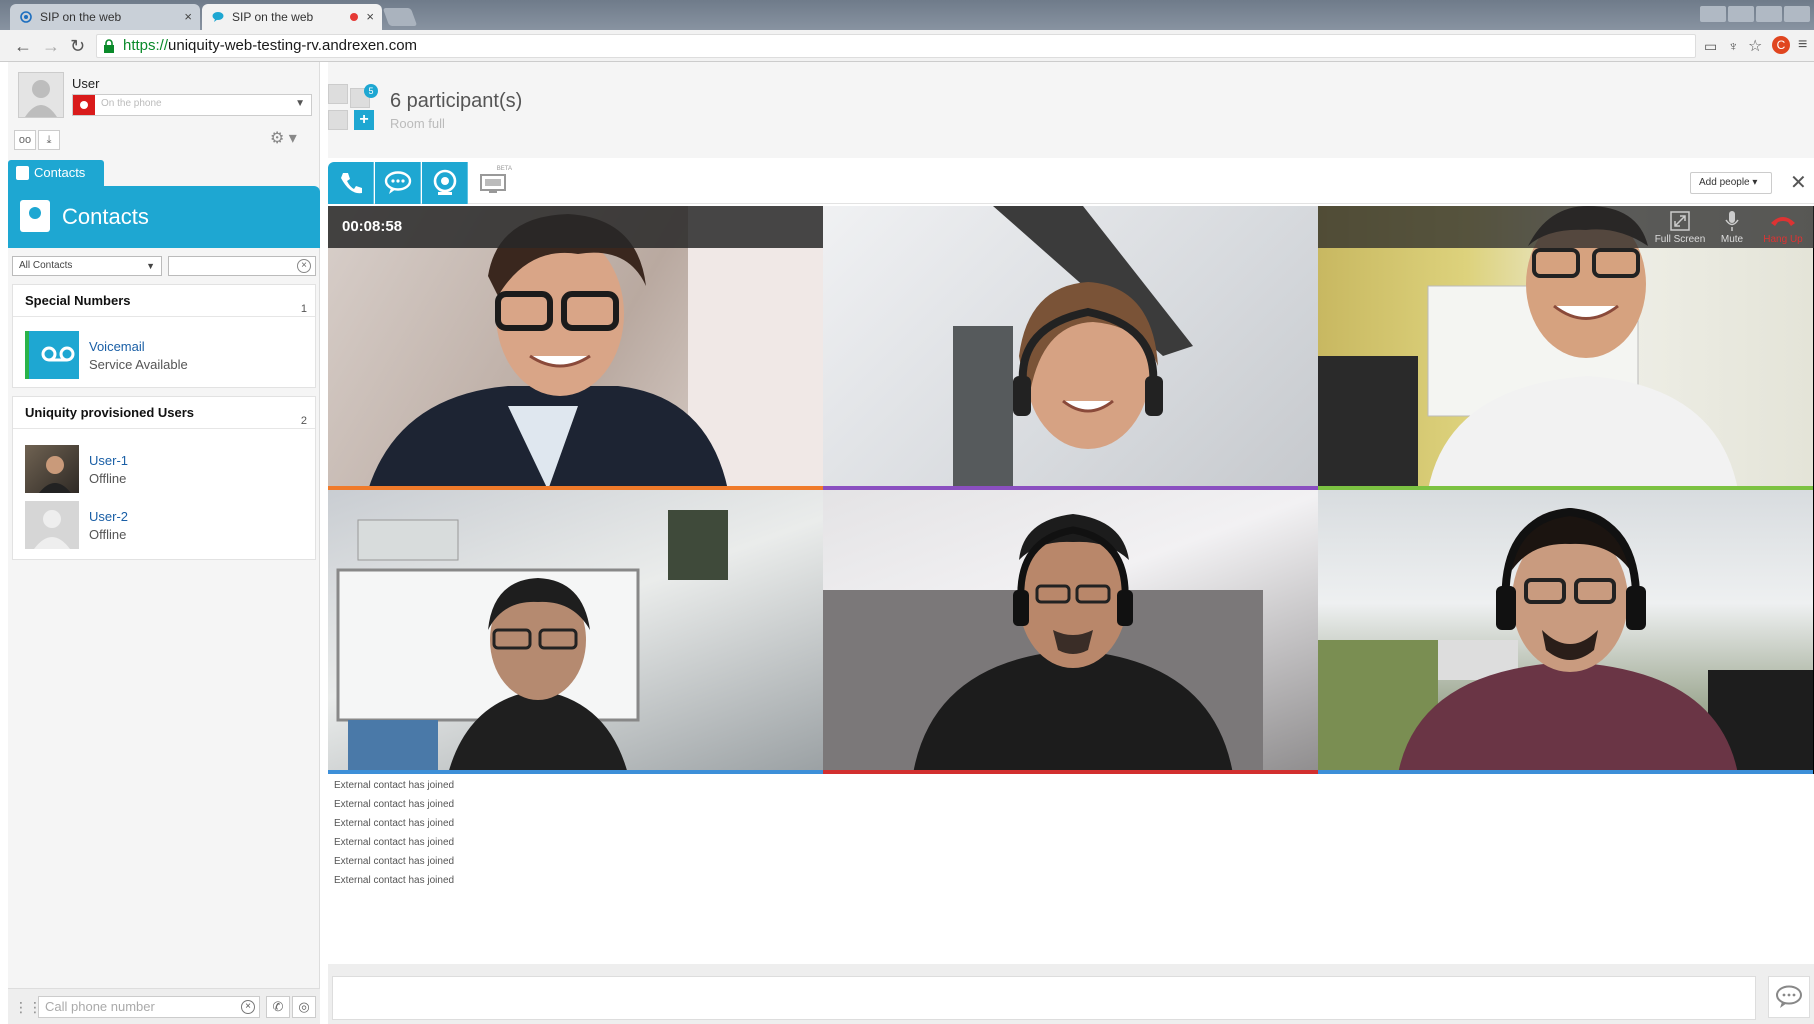  What do you see at coordinates (304, 1007) in the screenshot?
I see `video-call-icon: ◎` at bounding box center [304, 1007].